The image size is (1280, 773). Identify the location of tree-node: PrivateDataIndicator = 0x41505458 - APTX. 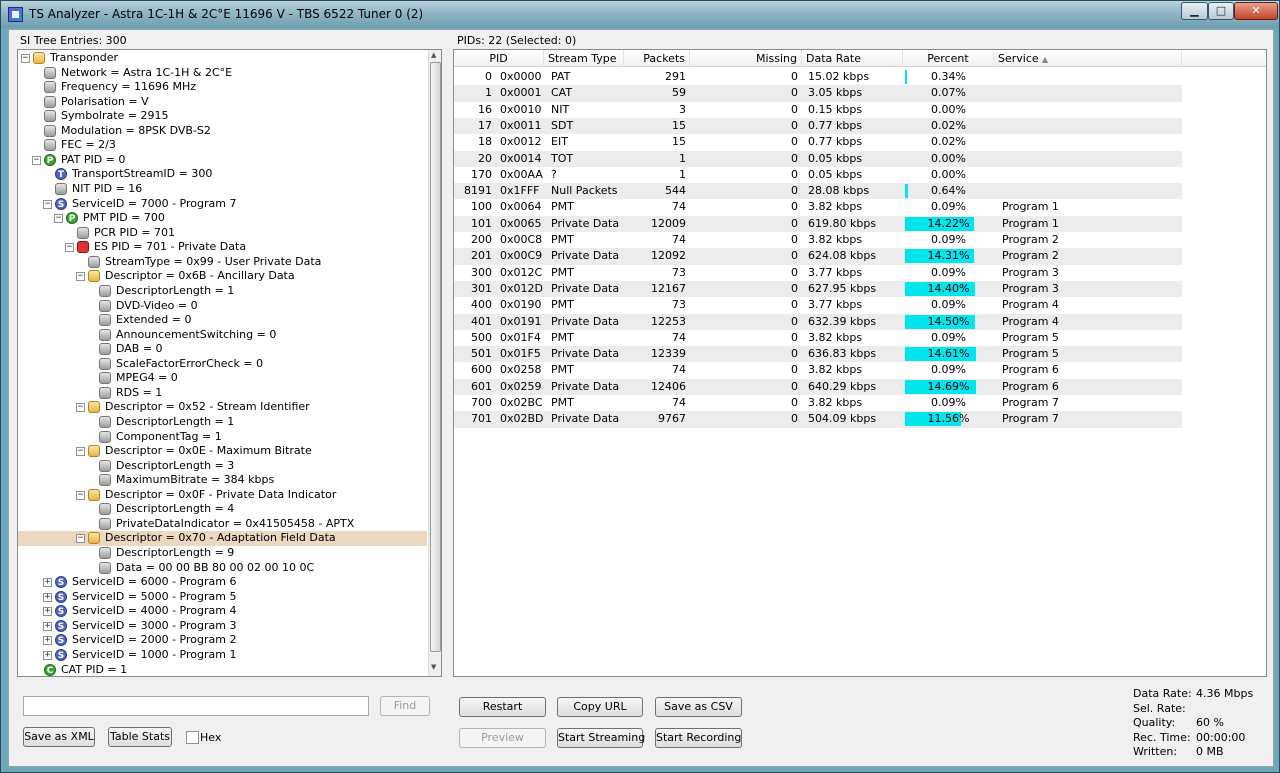
(222, 524).